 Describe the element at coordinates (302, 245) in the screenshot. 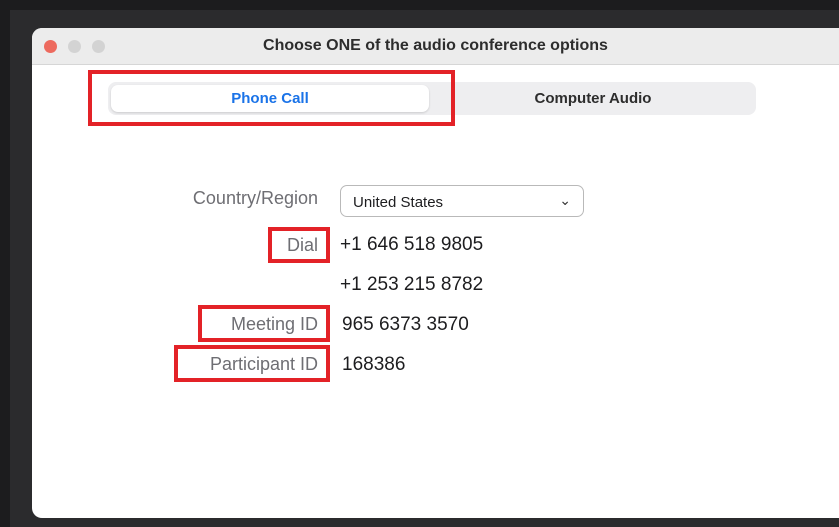

I see `dial-label: Dial` at that location.